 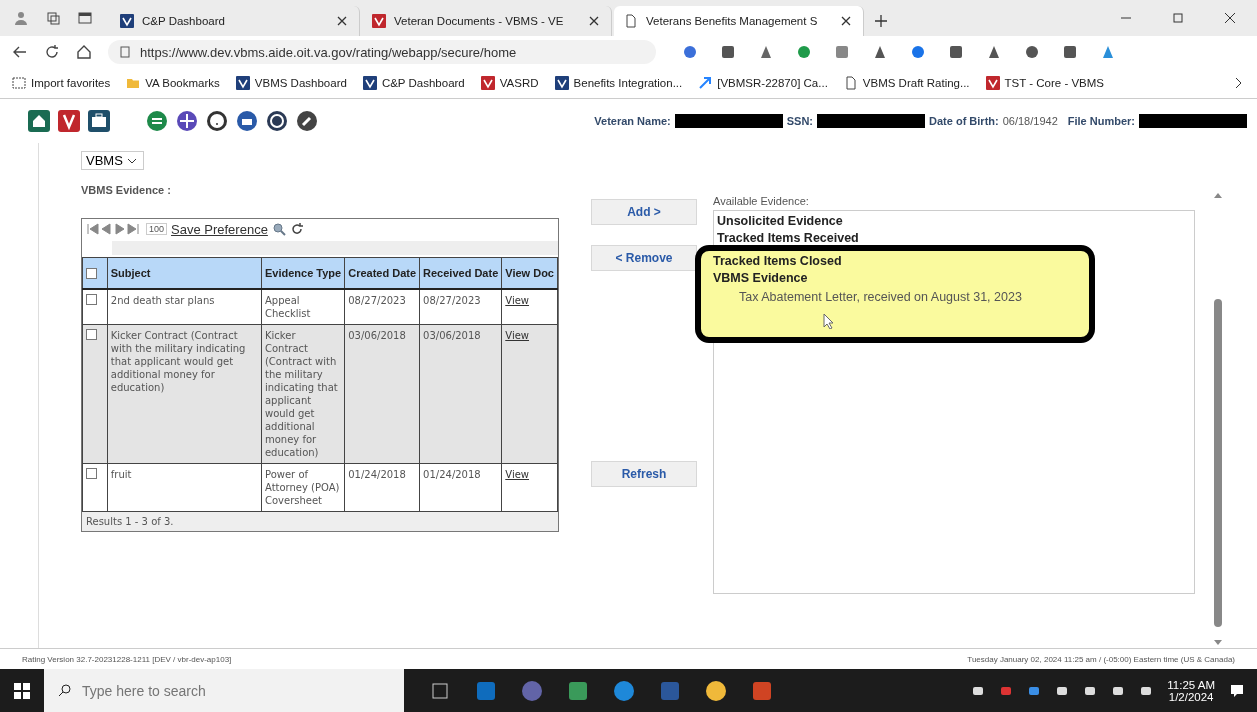 What do you see at coordinates (303, 307) in the screenshot?
I see `table-cell: Appeal Checklist` at bounding box center [303, 307].